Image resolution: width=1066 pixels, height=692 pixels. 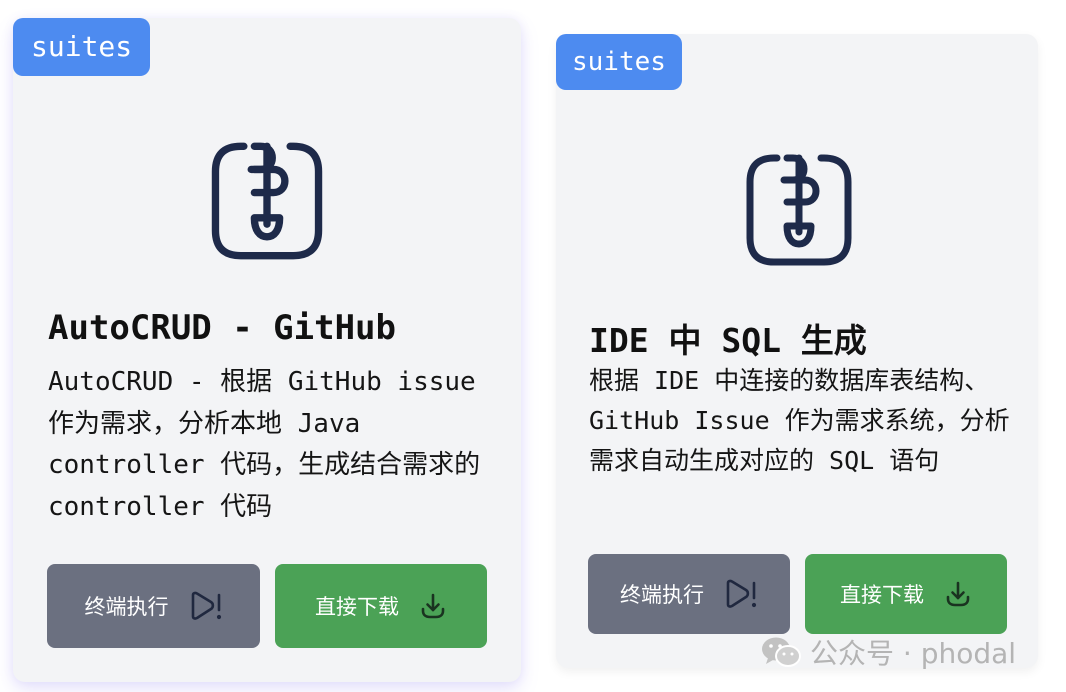 I want to click on watermark: 公众号 · phodal, so click(x=888, y=652).